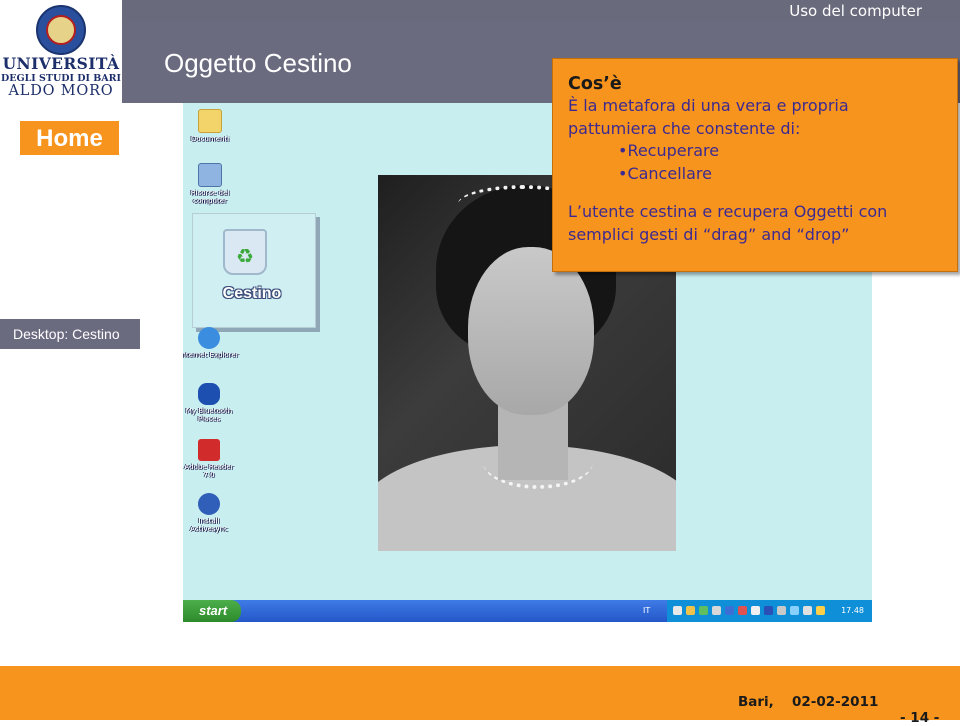 The image size is (960, 726). What do you see at coordinates (541, 11) in the screenshot?
I see `header-strip: Uso del computer` at bounding box center [541, 11].